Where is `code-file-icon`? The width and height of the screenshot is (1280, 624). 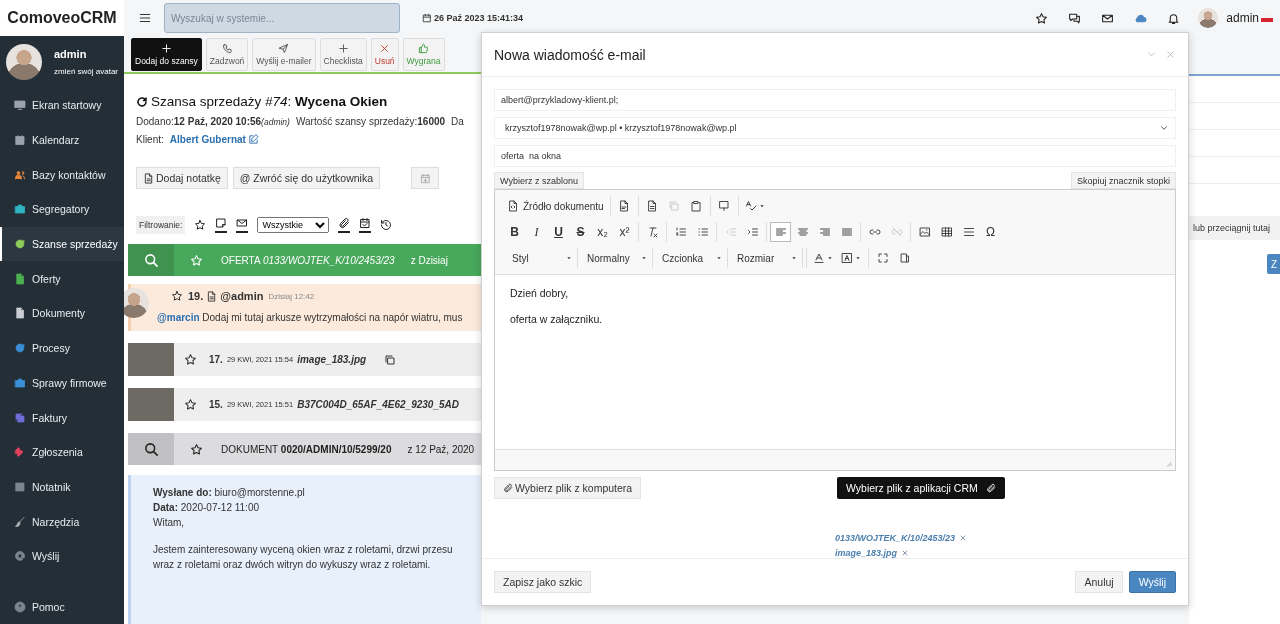
code-file-icon is located at coordinates (513, 206).